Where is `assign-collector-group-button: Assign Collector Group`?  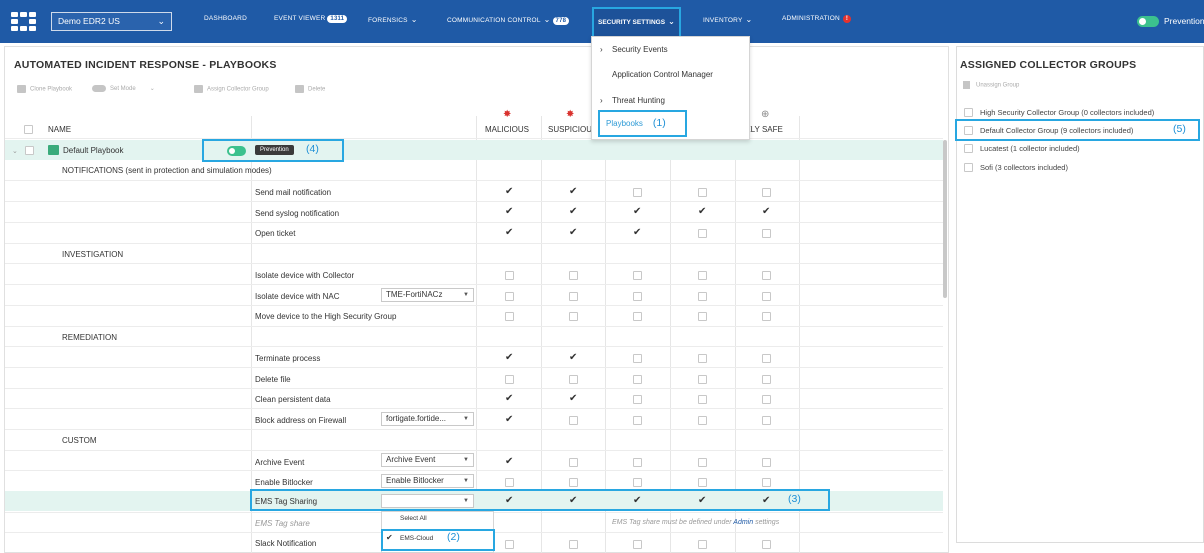
assign-collector-group-button: Assign Collector Group is located at coordinates (231, 89).